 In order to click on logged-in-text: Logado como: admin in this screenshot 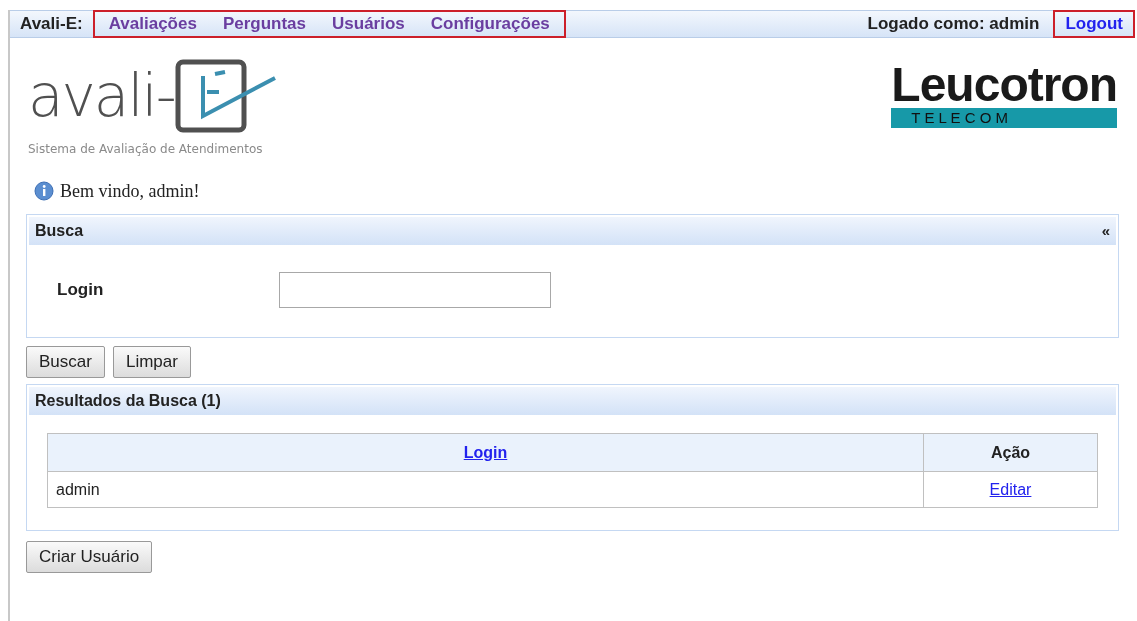, I will do `click(954, 24)`.